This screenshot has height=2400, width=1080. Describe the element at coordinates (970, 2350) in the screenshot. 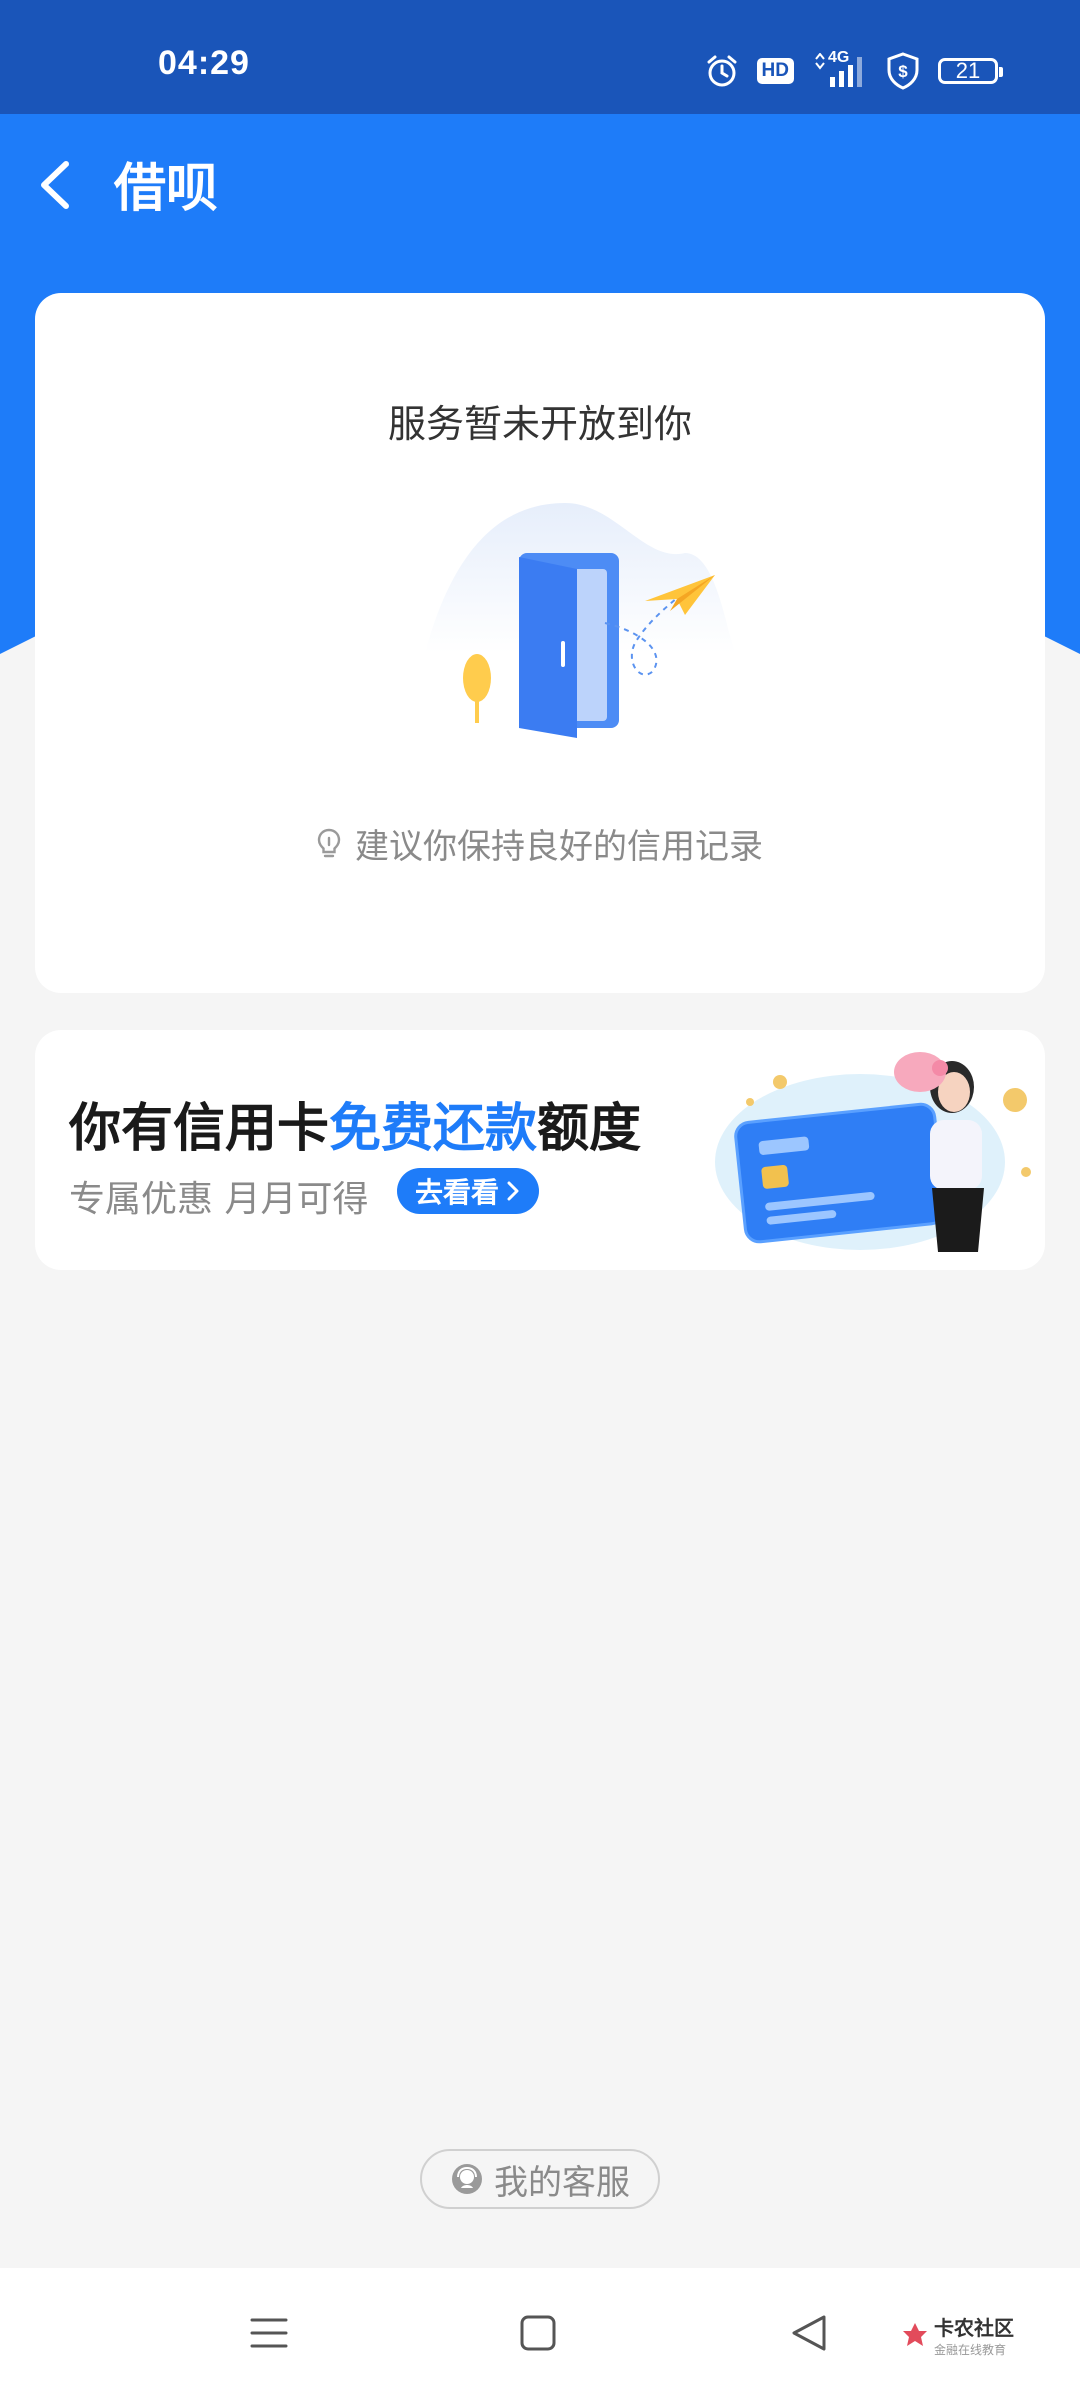

I see `watermark-sub: 金融在线教育` at that location.